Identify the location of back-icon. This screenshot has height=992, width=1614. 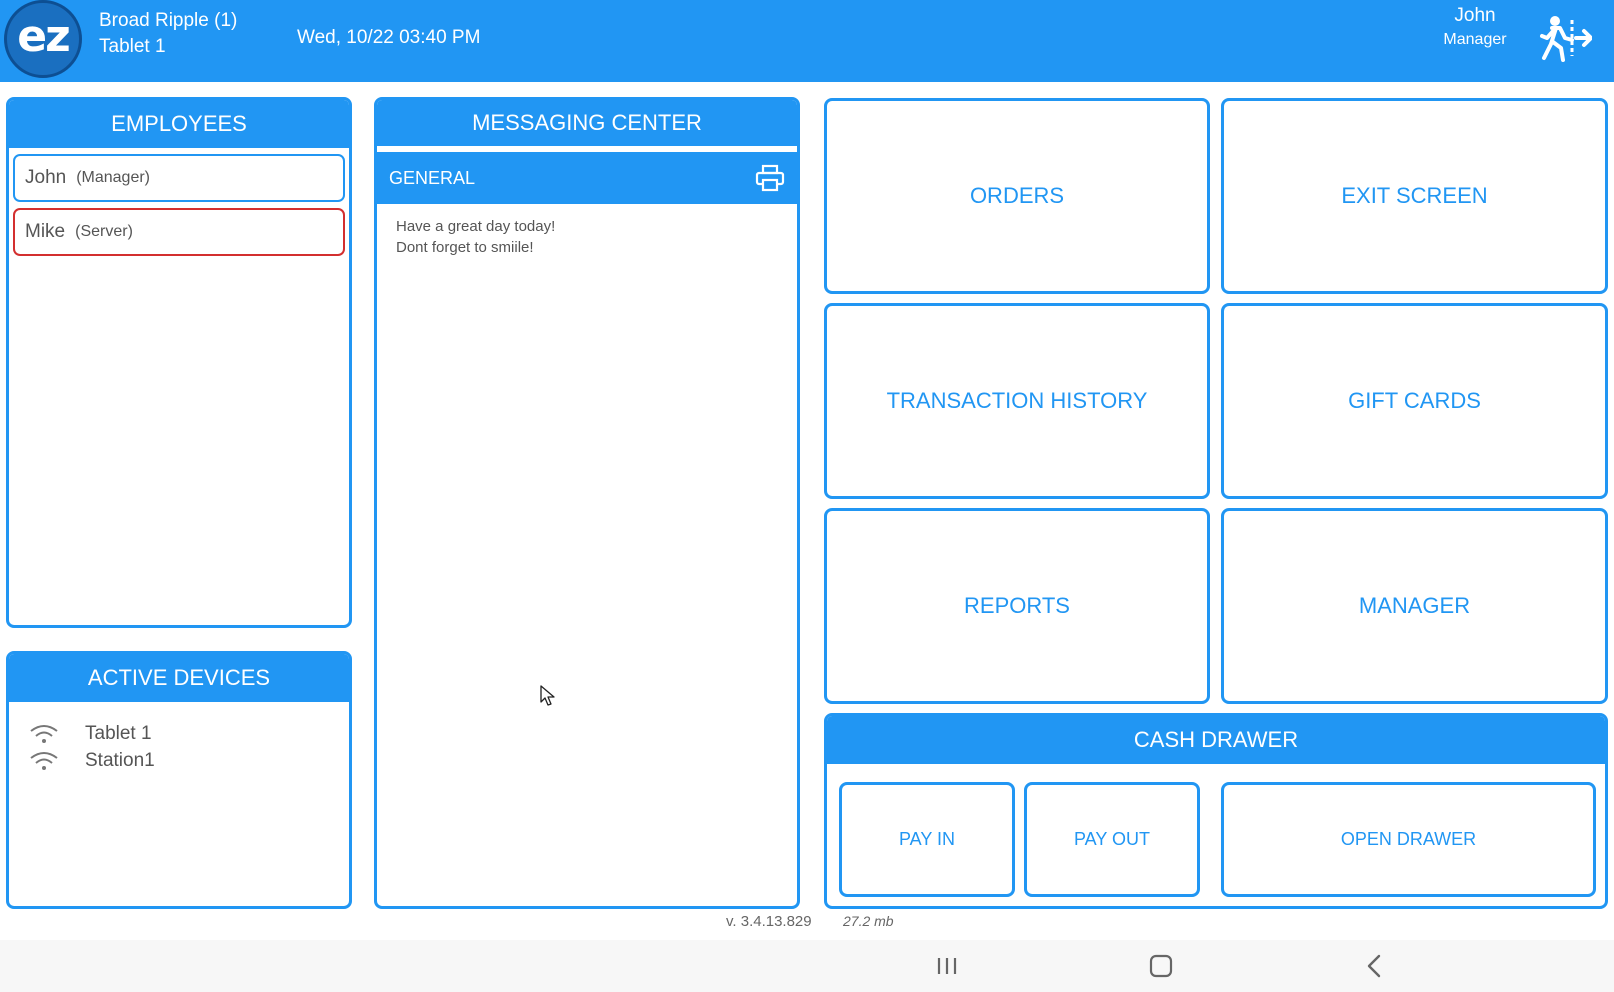
(1375, 966).